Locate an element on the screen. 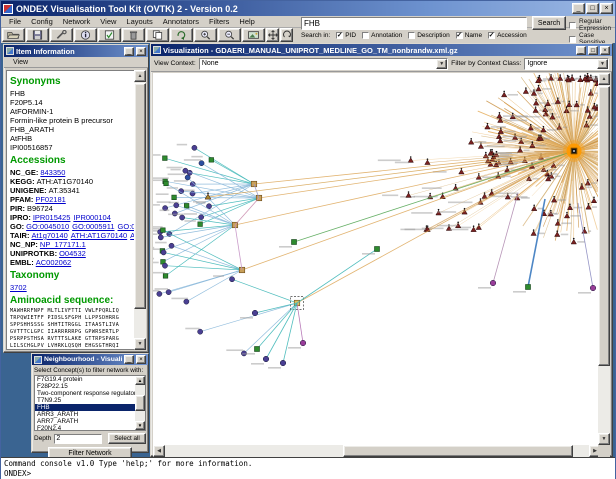  item-info-minimize-button: _ is located at coordinates (129, 51).